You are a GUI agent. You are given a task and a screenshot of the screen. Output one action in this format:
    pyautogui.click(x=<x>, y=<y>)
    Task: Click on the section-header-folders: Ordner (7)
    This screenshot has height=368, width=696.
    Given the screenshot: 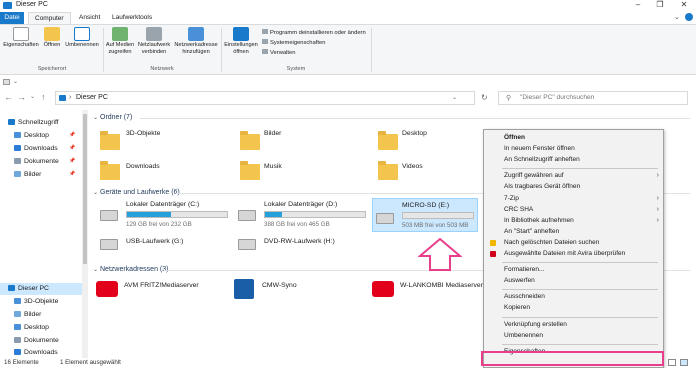 What is the action you would take?
    pyautogui.click(x=116, y=117)
    